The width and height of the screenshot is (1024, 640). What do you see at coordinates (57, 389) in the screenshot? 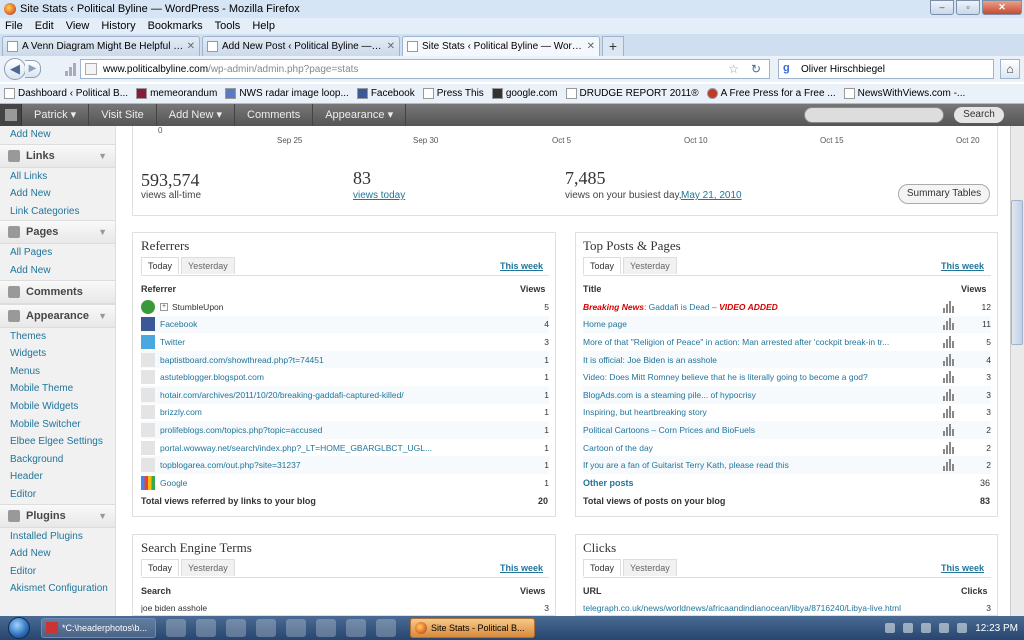
I see `sidebar-item: Mobile Theme` at bounding box center [57, 389].